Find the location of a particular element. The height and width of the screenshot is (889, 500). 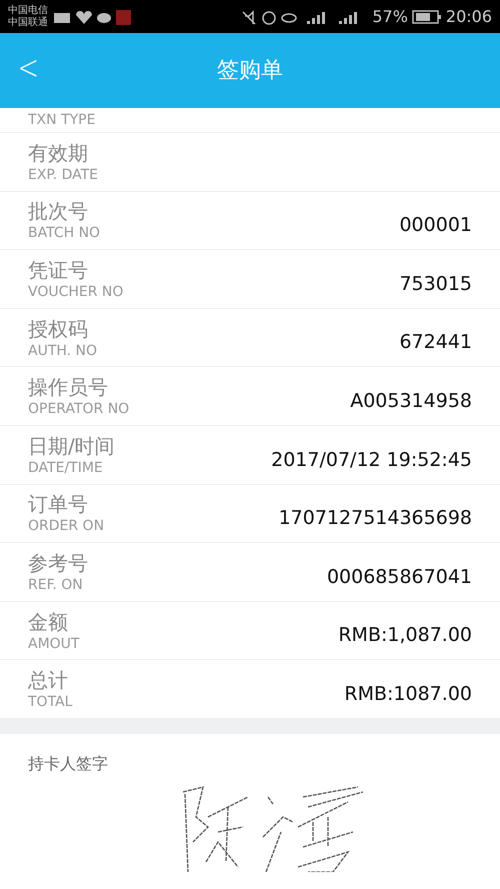

field-label: 金额 is located at coordinates (48, 621).